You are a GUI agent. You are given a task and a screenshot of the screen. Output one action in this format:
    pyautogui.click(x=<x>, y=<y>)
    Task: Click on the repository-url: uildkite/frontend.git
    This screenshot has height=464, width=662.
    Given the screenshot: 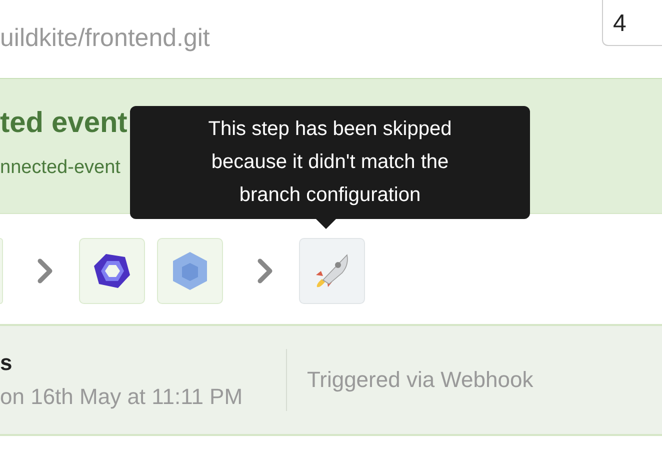 What is the action you would take?
    pyautogui.click(x=105, y=38)
    